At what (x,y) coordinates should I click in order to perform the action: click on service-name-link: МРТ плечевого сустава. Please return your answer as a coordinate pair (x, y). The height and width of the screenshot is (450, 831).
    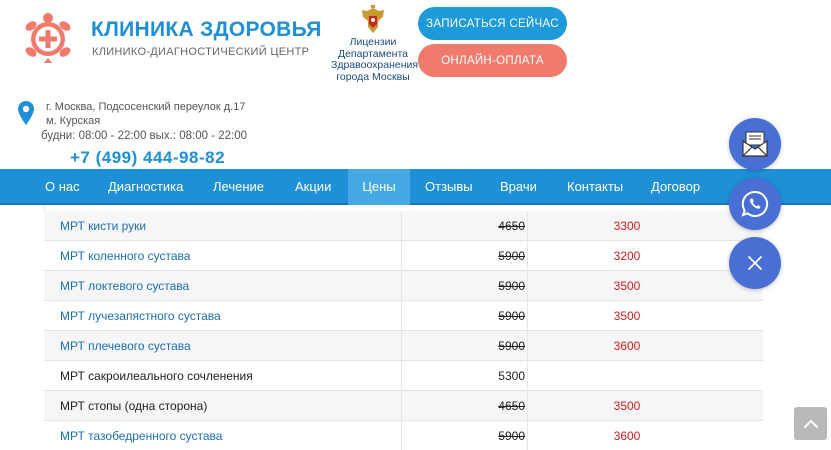
    Looking at the image, I should click on (230, 346).